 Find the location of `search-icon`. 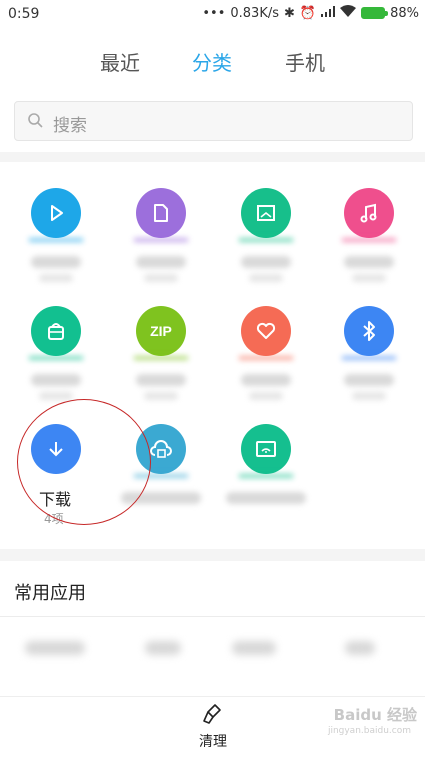

search-icon is located at coordinates (35, 122).